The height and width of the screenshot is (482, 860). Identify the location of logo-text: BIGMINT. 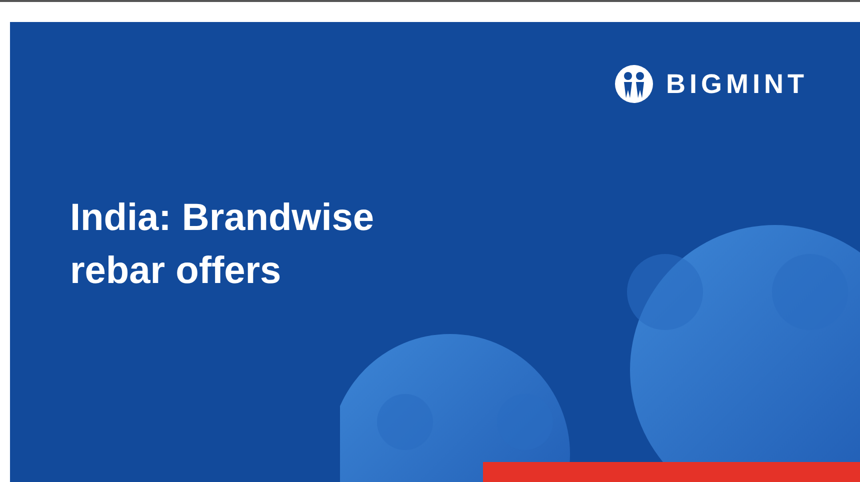
(737, 84).